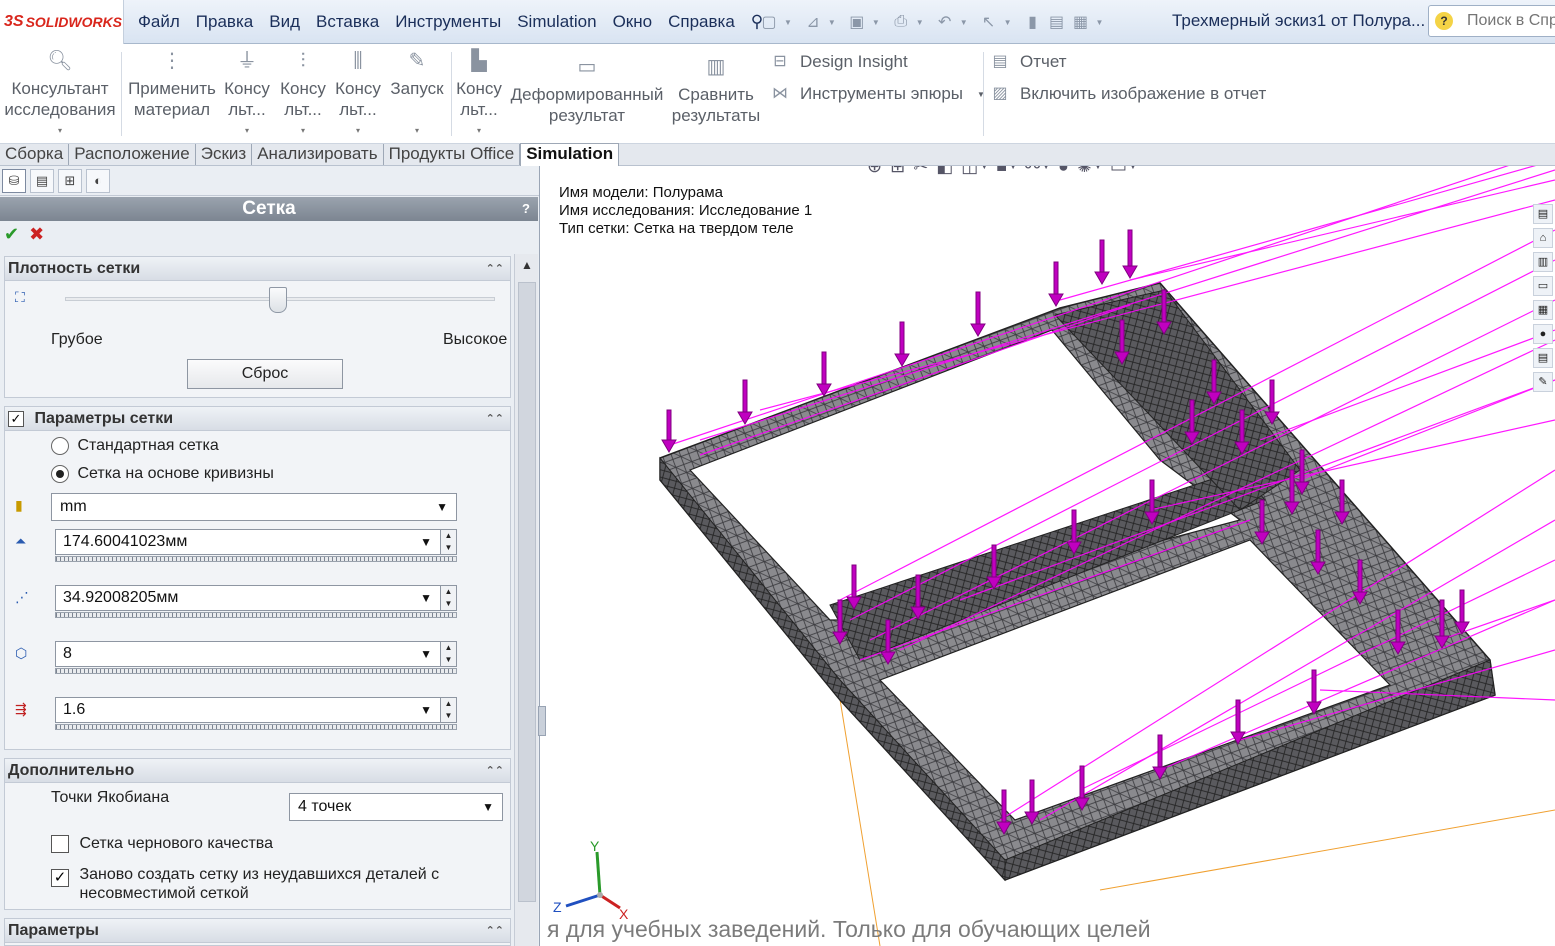 This screenshot has width=1555, height=946. What do you see at coordinates (1511, 21) in the screenshot?
I see `search-input` at bounding box center [1511, 21].